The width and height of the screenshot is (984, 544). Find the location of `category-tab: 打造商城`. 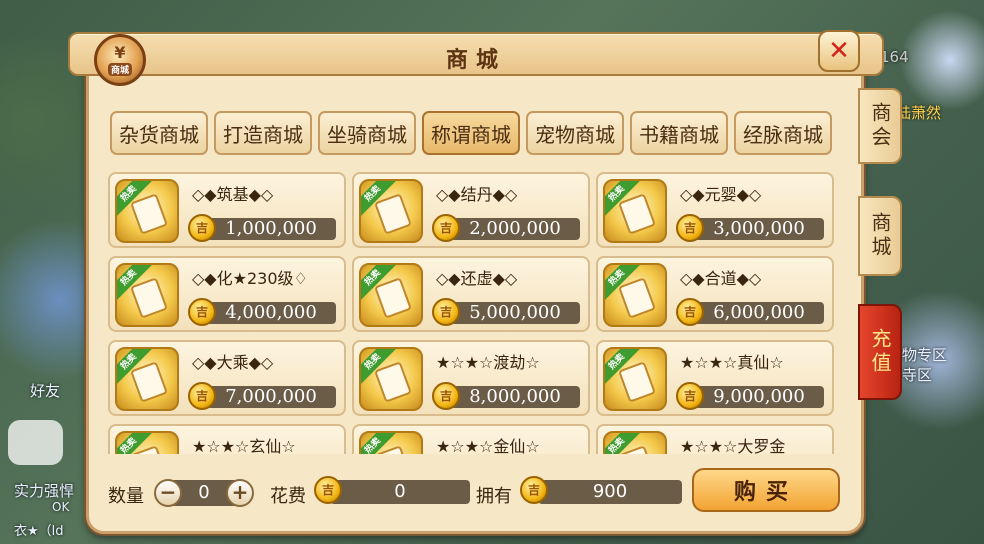

category-tab: 打造商城 is located at coordinates (263, 133).